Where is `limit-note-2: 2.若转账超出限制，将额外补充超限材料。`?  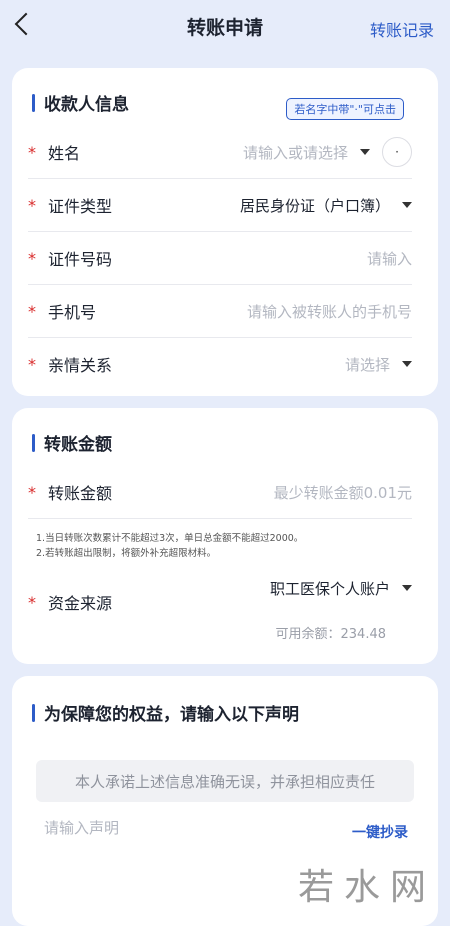 limit-note-2: 2.若转账超出限制，将额外补充超限材料。 is located at coordinates (126, 553).